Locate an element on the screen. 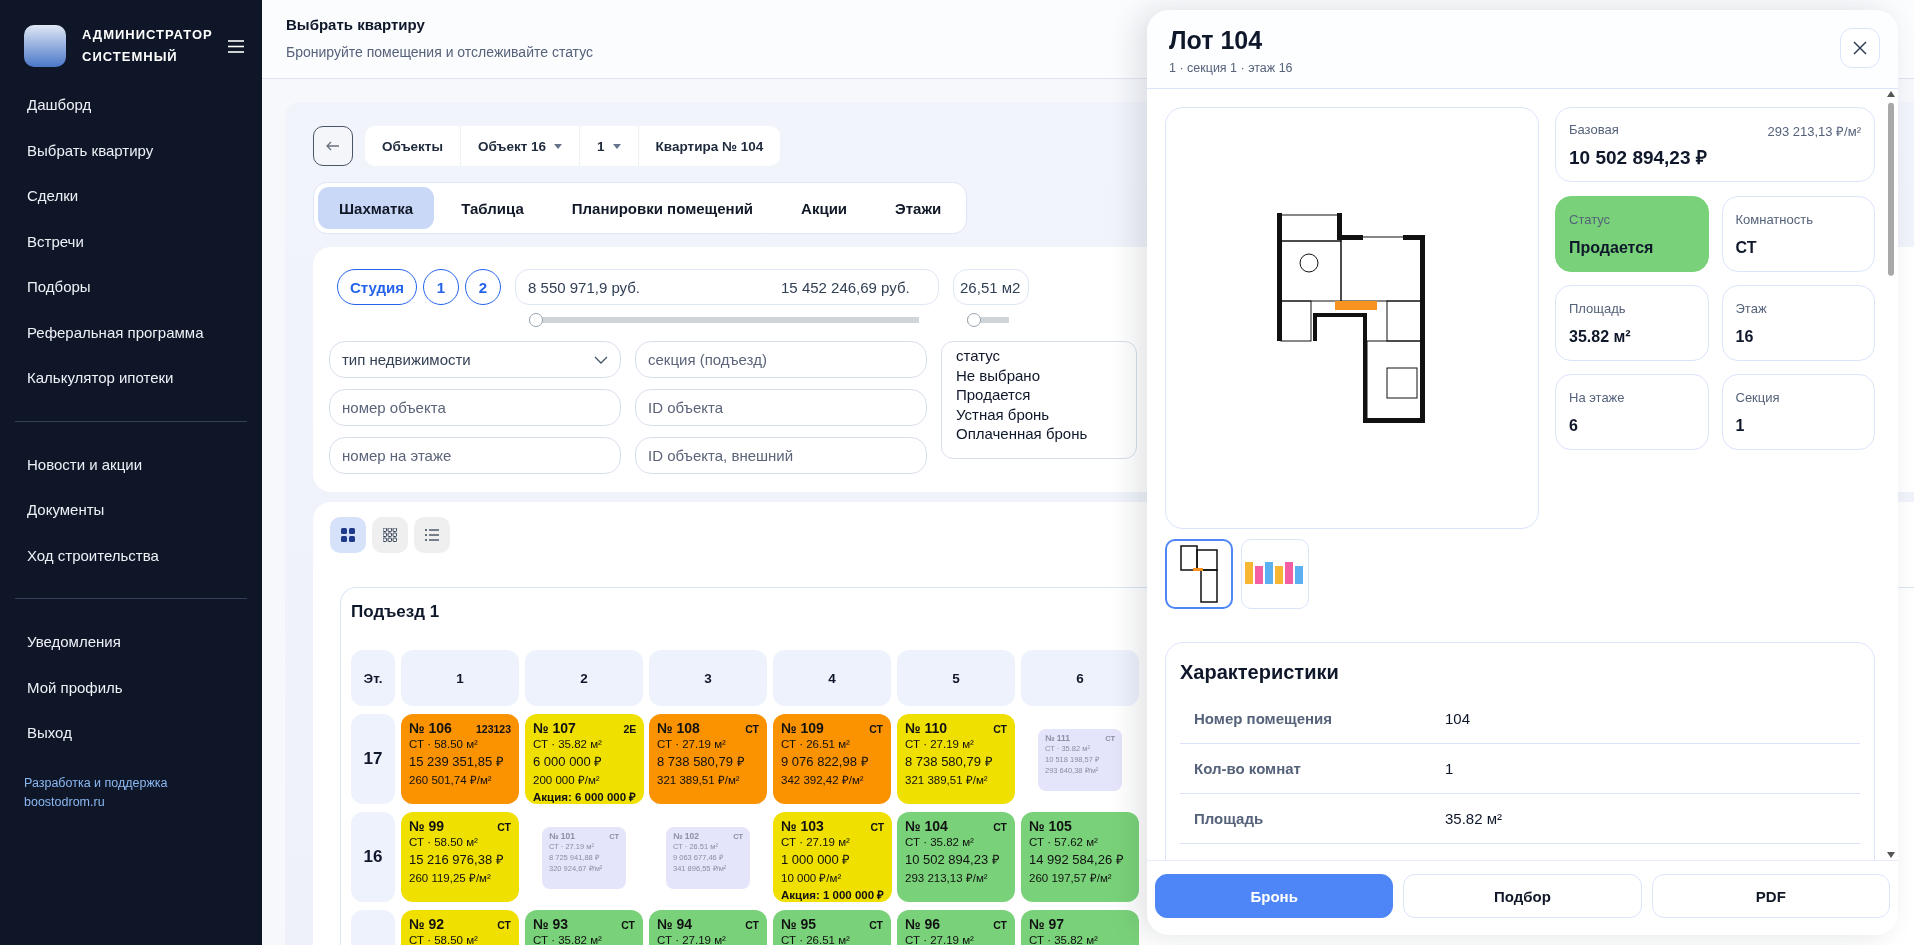  chevron-down-icon is located at coordinates (601, 359).